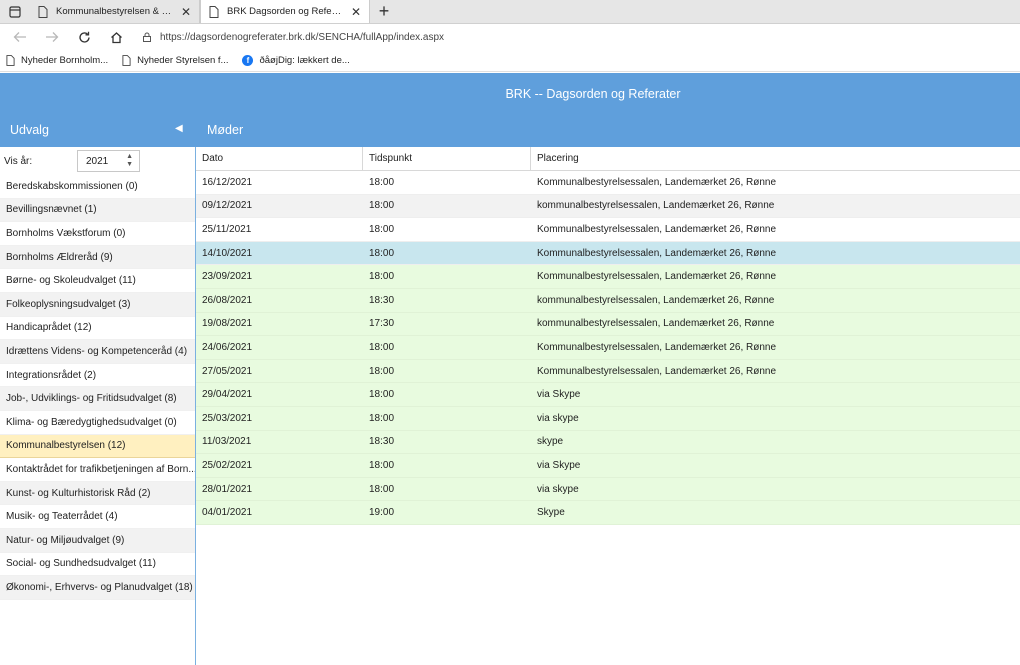 The width and height of the screenshot is (1020, 665). What do you see at coordinates (227, 277) in the screenshot?
I see `cell-dato: 23/09/2021` at bounding box center [227, 277].